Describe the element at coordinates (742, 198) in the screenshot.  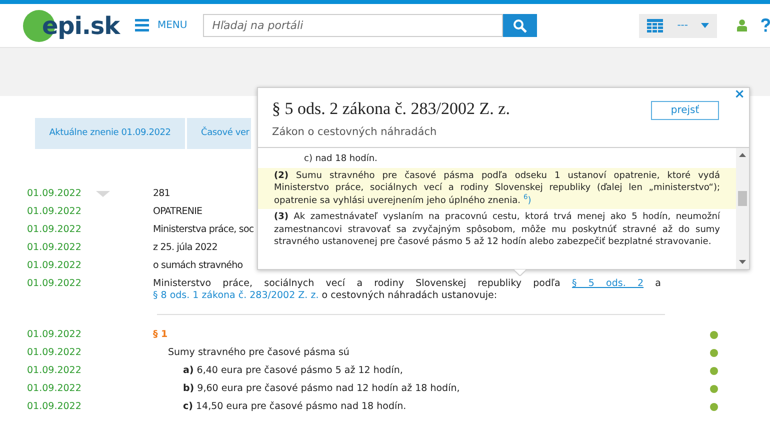
I see `scrollbar-thumb` at that location.